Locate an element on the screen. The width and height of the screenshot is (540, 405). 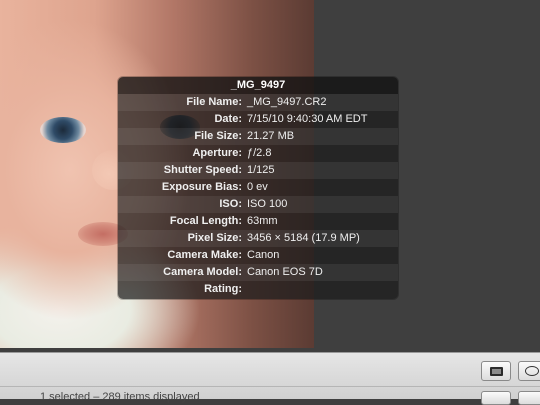
filmstrip-button is located at coordinates (496, 371).